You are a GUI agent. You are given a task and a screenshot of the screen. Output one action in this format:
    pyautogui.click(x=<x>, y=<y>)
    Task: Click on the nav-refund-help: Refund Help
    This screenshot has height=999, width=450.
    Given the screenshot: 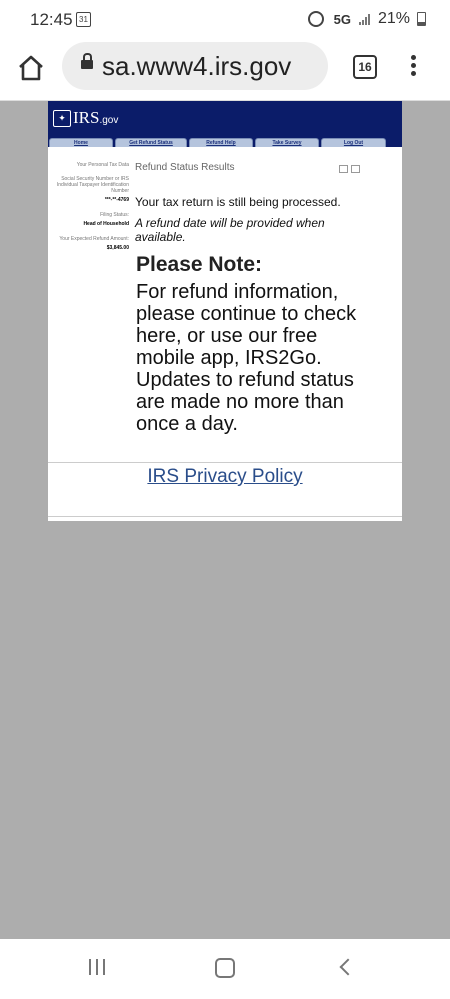 What is the action you would take?
    pyautogui.click(x=221, y=142)
    